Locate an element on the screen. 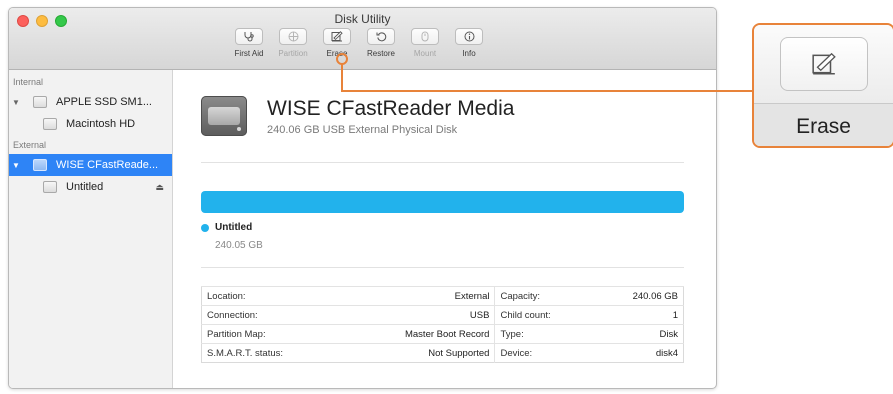  callout-line is located at coordinates (546, 78).